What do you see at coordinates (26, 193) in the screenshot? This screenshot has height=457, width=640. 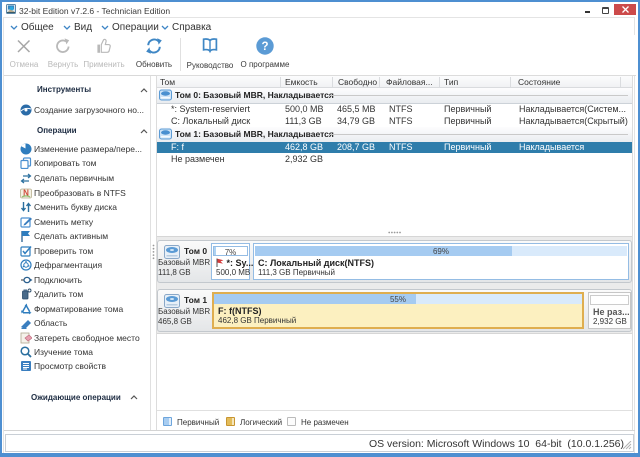 I see `svg-text: N` at bounding box center [26, 193].